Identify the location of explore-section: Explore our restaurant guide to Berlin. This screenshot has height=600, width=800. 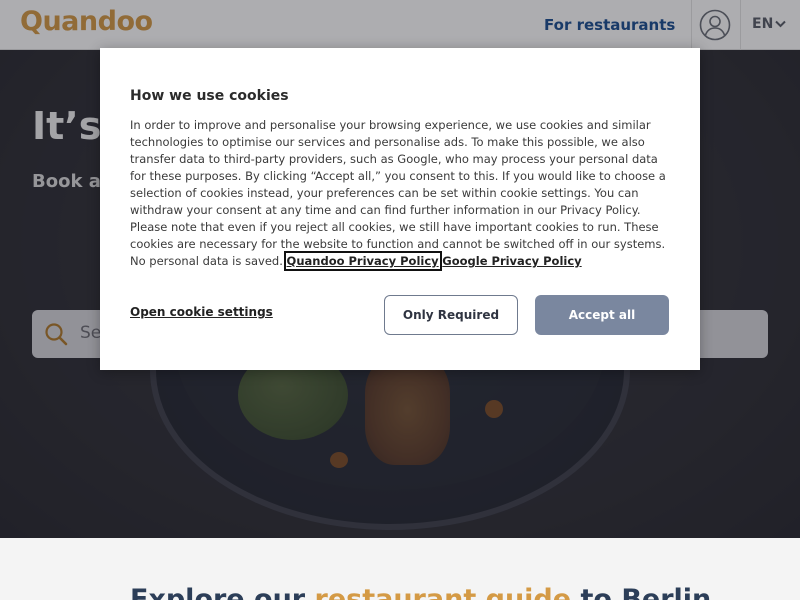
(400, 569).